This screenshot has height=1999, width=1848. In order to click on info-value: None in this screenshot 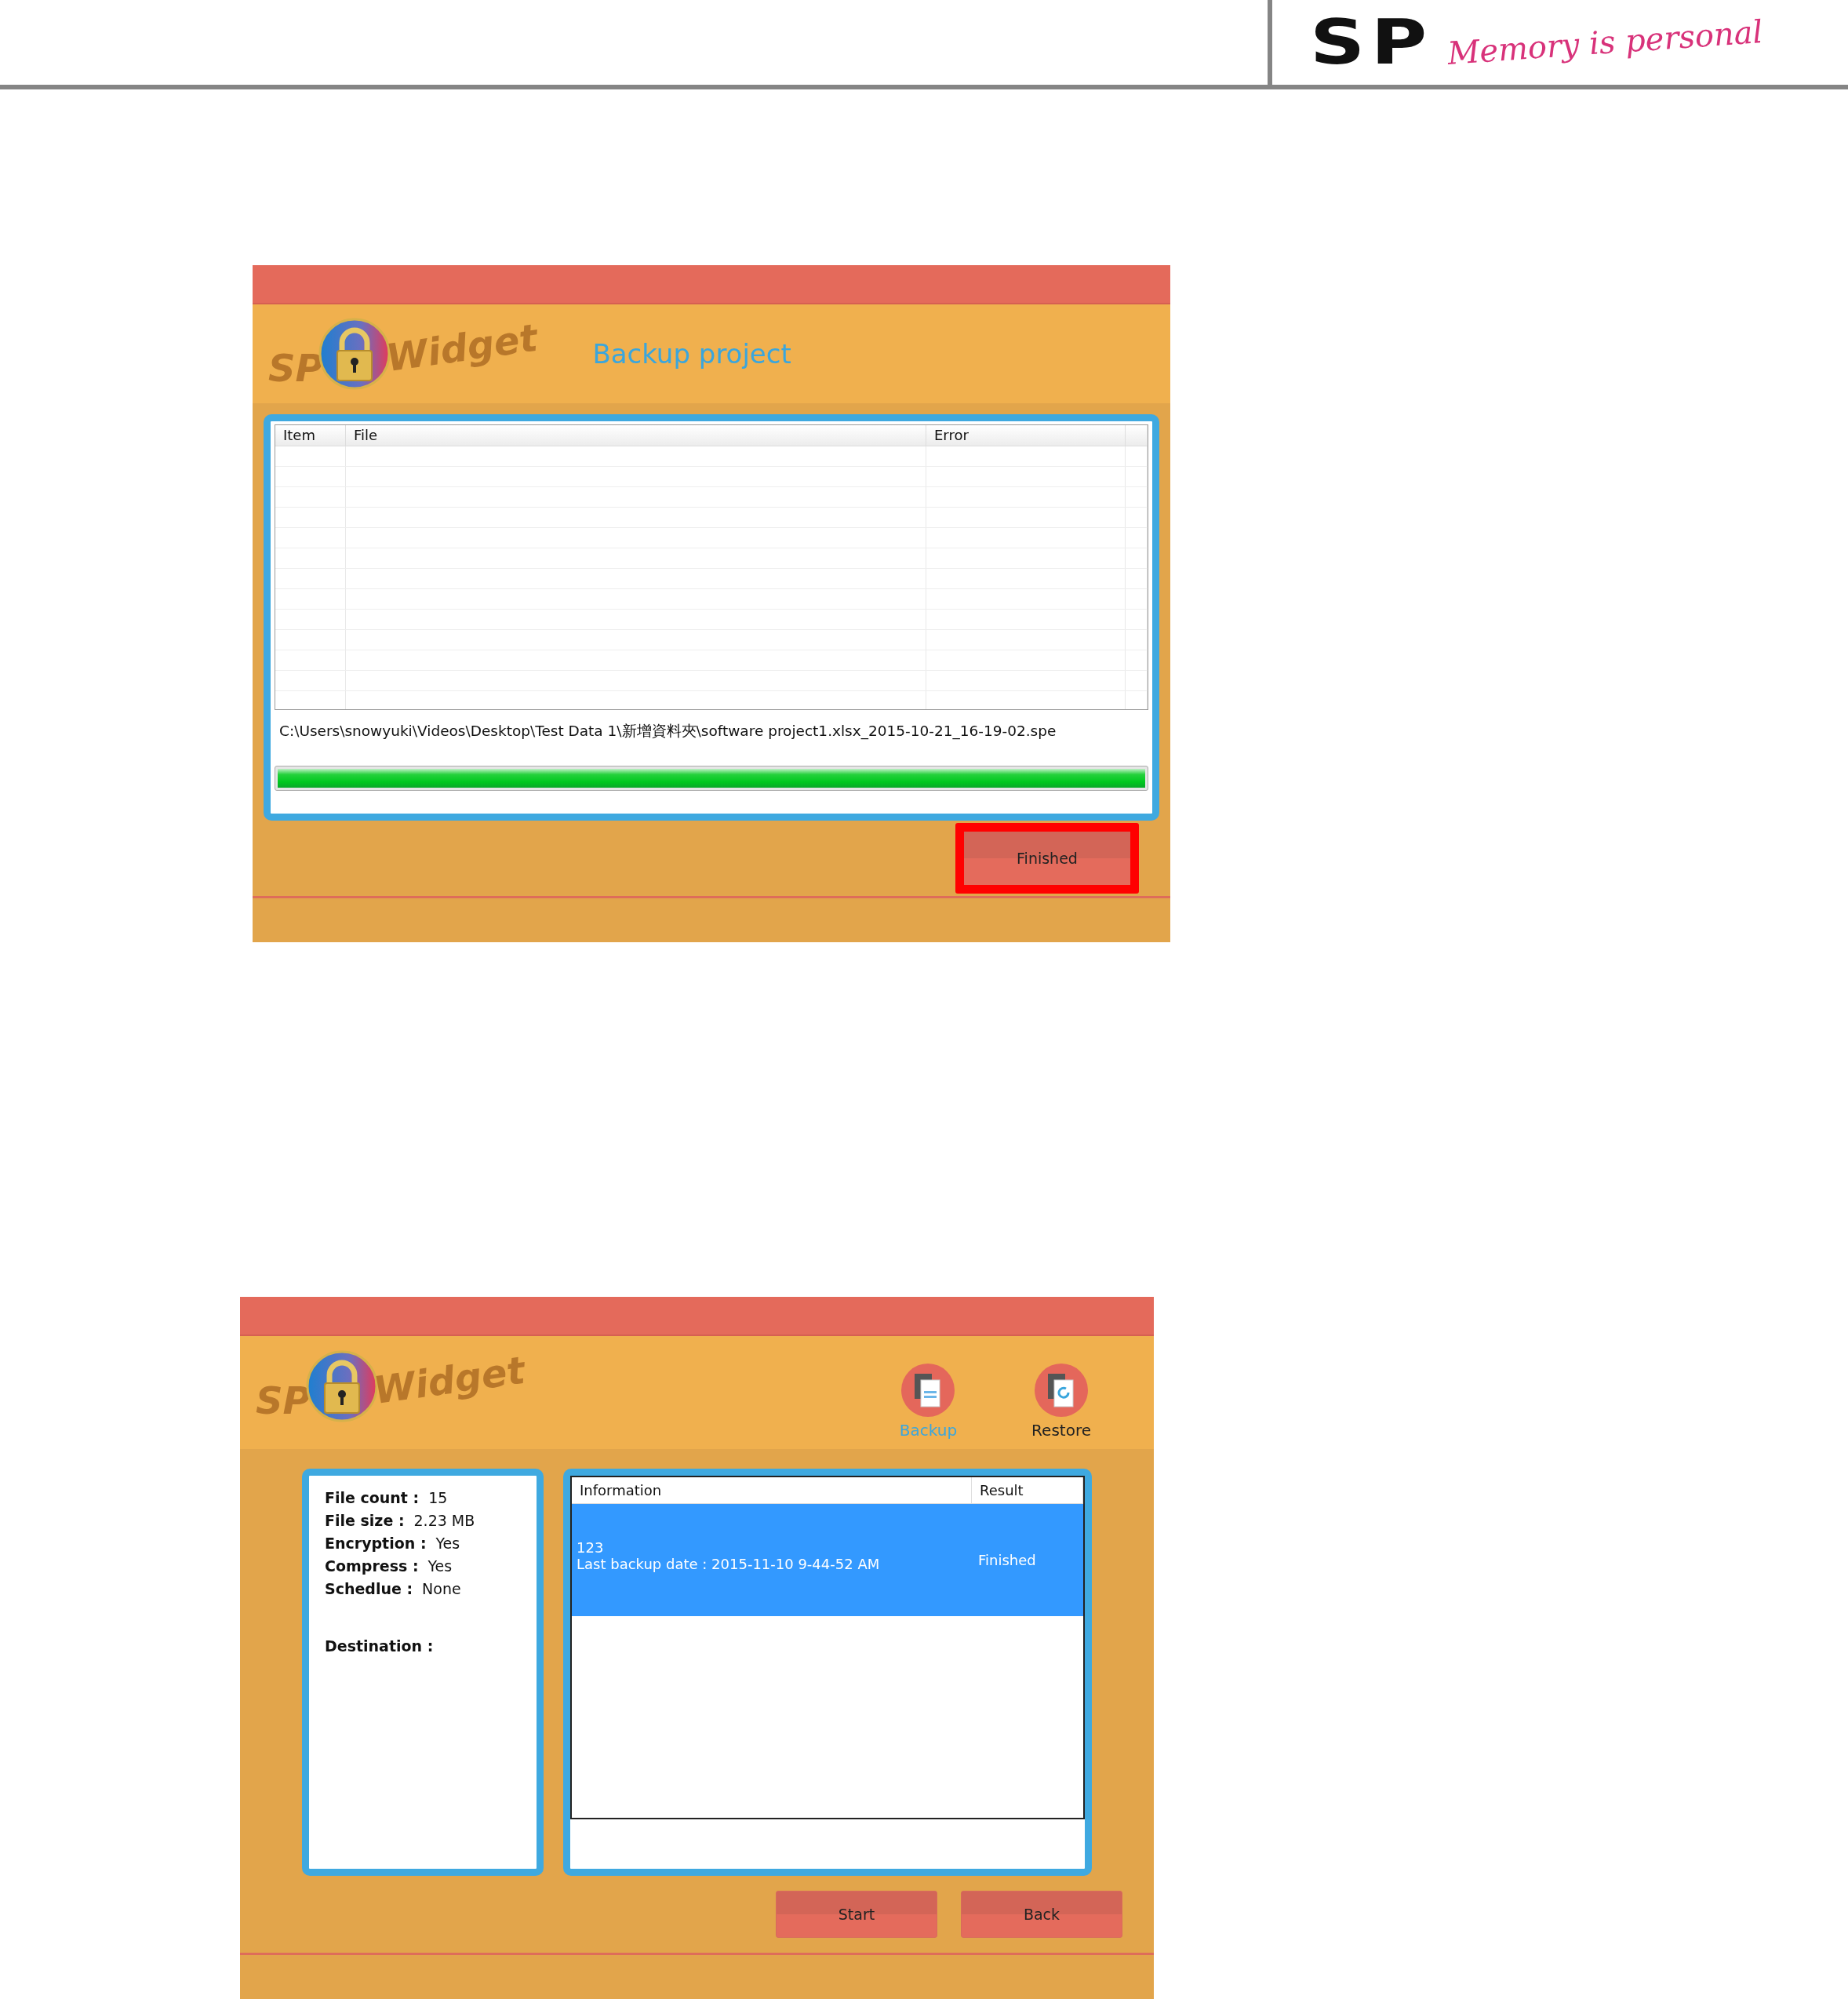, I will do `click(441, 1588)`.